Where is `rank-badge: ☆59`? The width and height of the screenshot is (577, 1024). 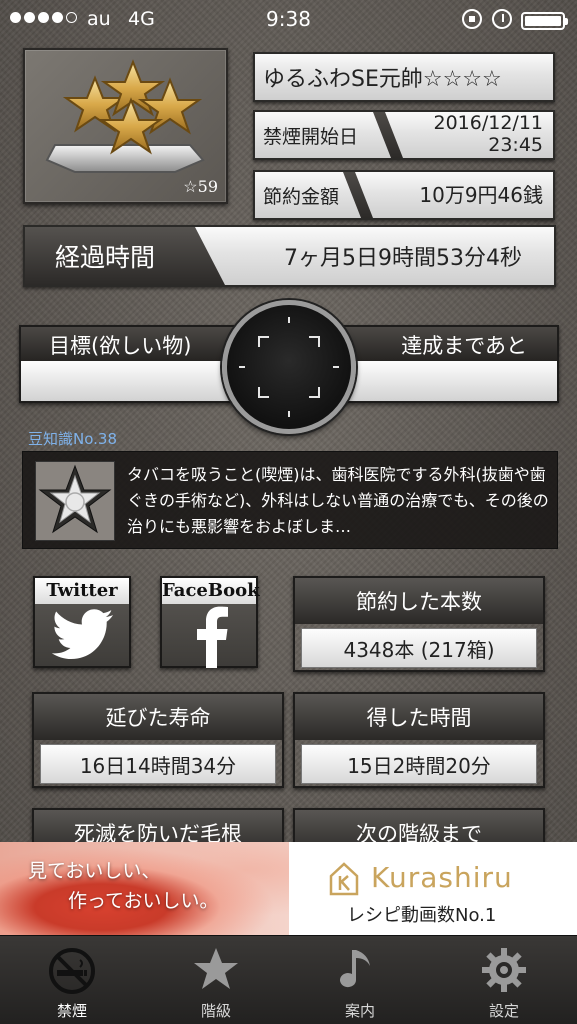
rank-badge: ☆59 is located at coordinates (125, 126).